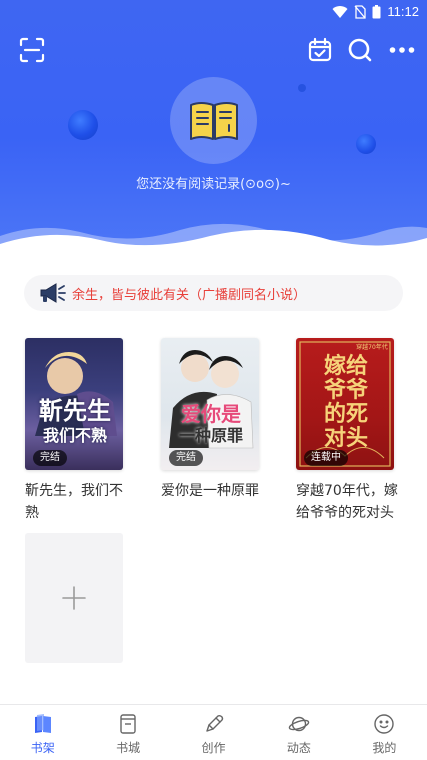 This screenshot has height=760, width=427. I want to click on bottom-nav: 书架 书城 创作 动态 我的, so click(213, 732).